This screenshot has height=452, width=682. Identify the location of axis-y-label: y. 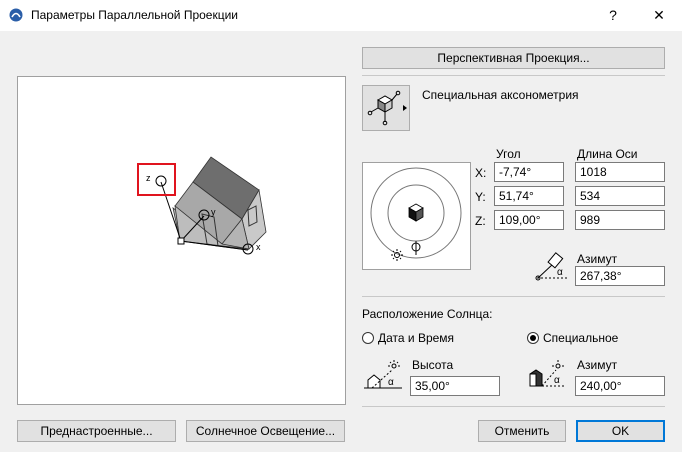
(213, 212).